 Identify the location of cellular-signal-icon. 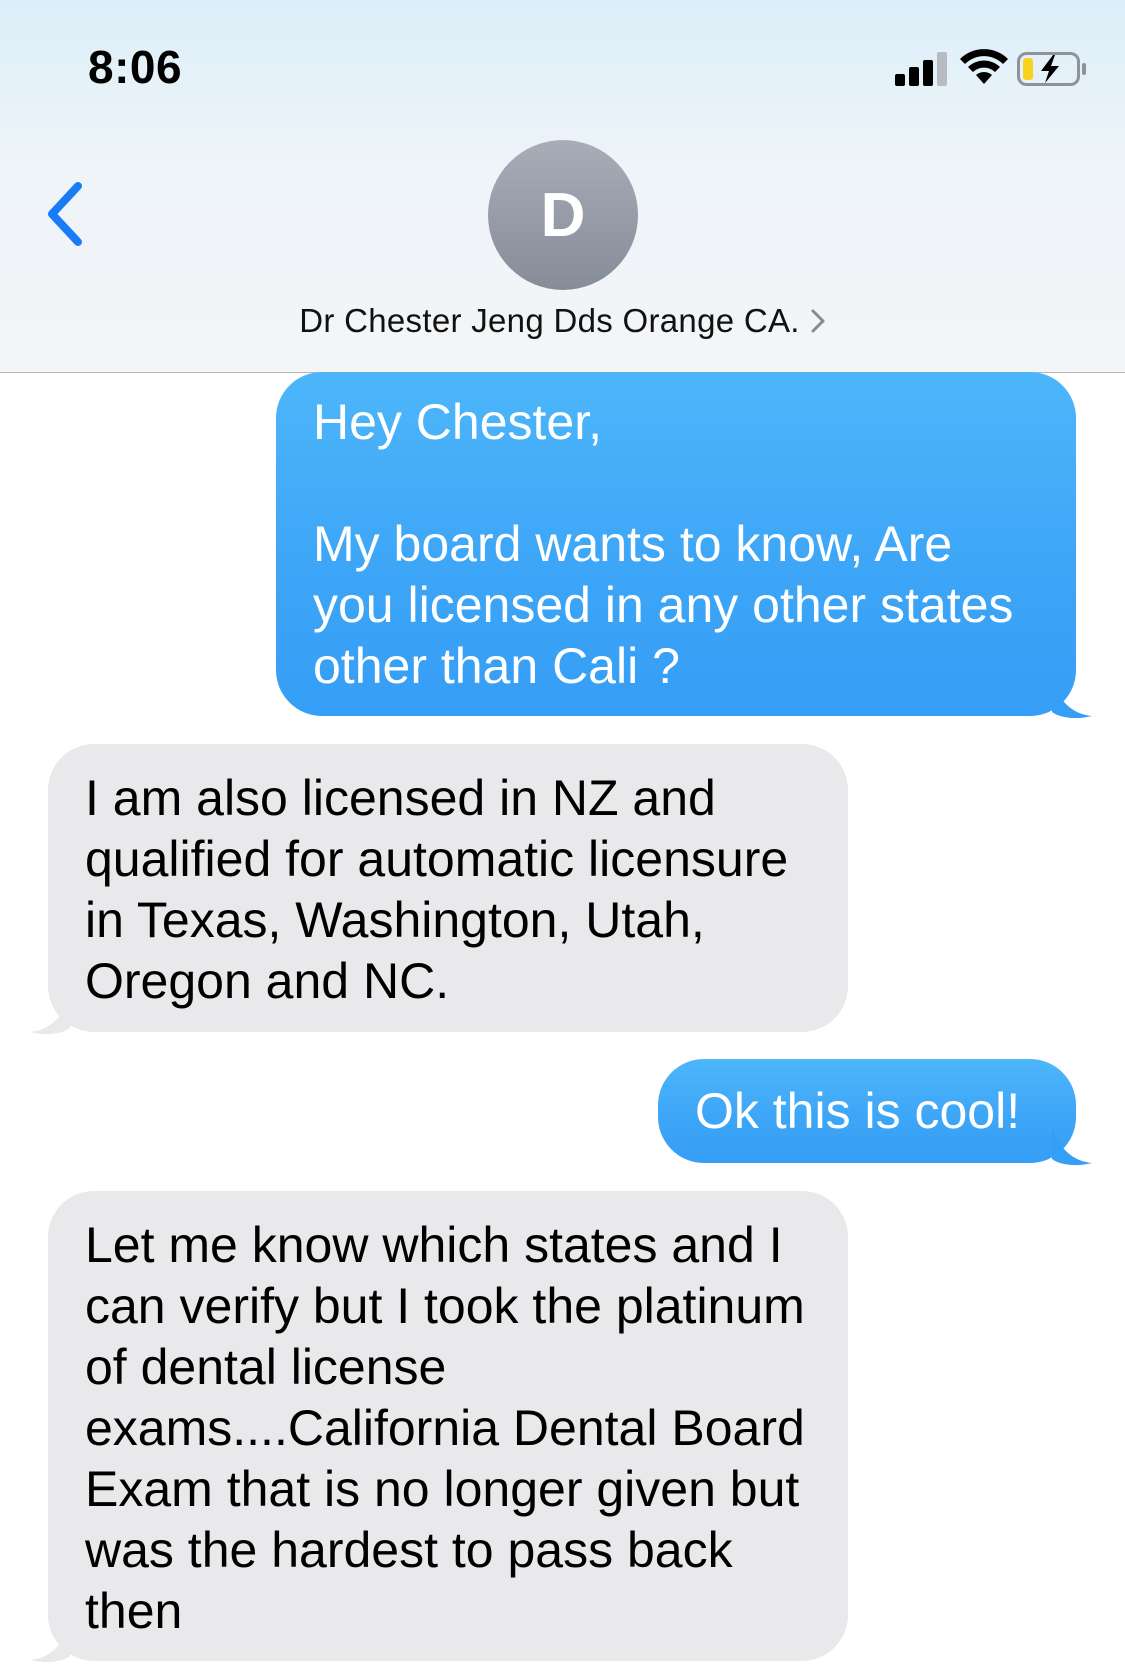
(922, 69).